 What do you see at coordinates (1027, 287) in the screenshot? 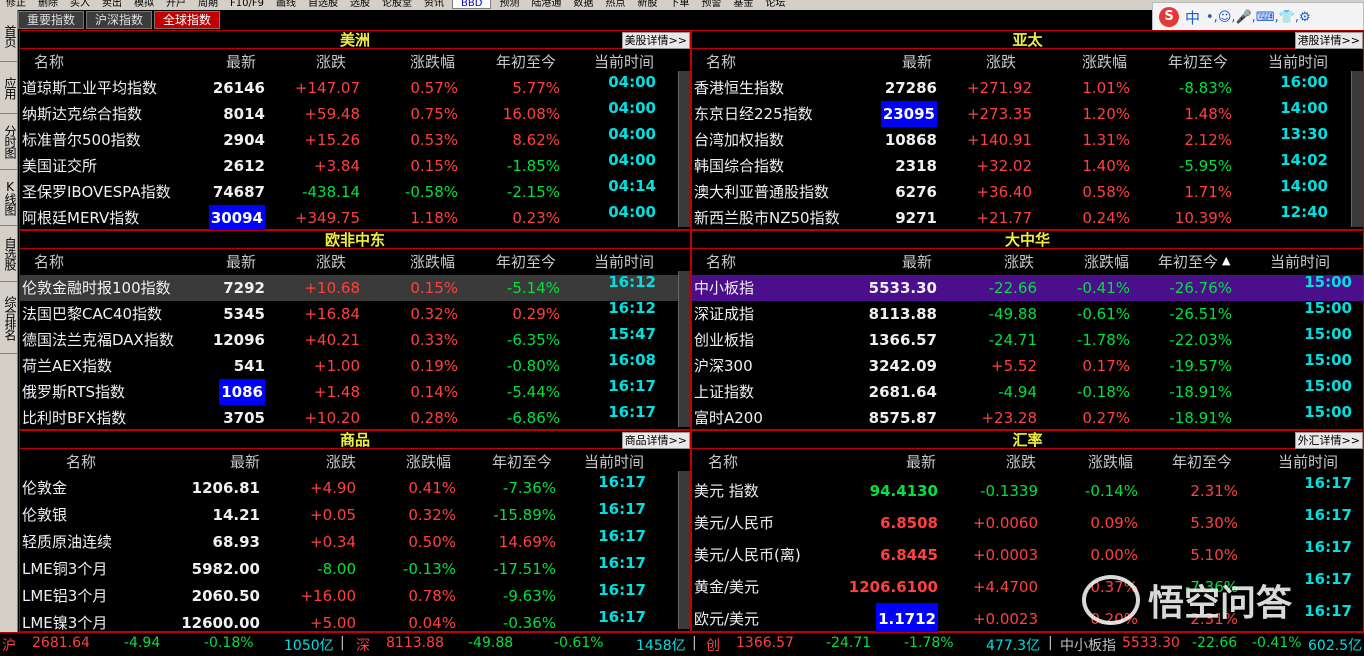
I see `table-row: 中小板指 5533.30 -22.66 -0.41% -26.76% 15:00` at bounding box center [1027, 287].